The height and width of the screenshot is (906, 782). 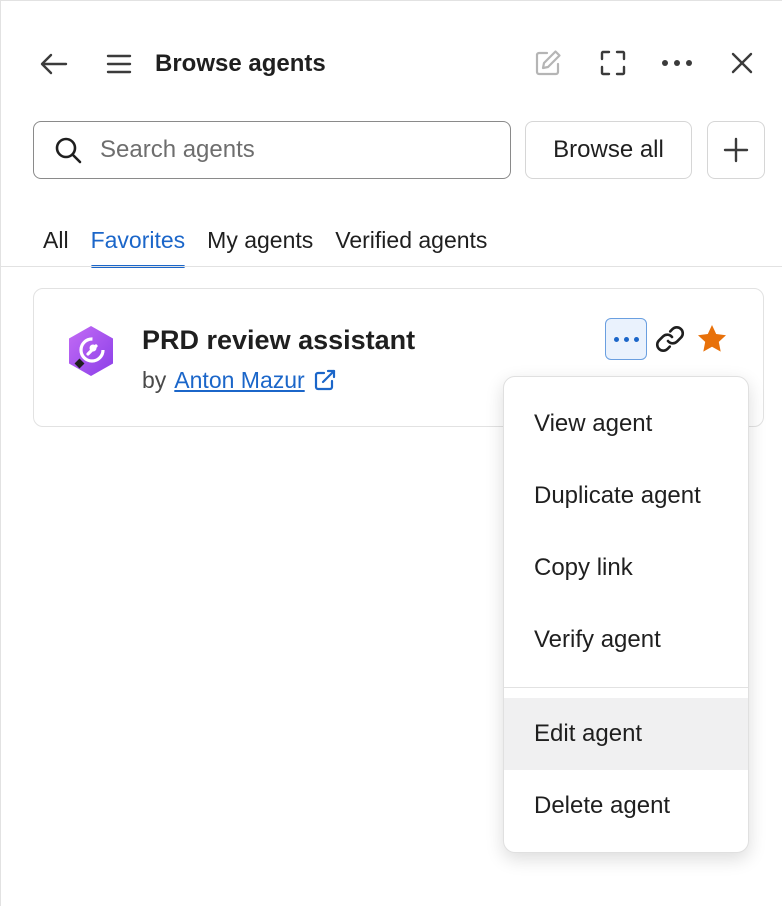 I want to click on menu-item-delete-agent: Delete agent, so click(x=626, y=806).